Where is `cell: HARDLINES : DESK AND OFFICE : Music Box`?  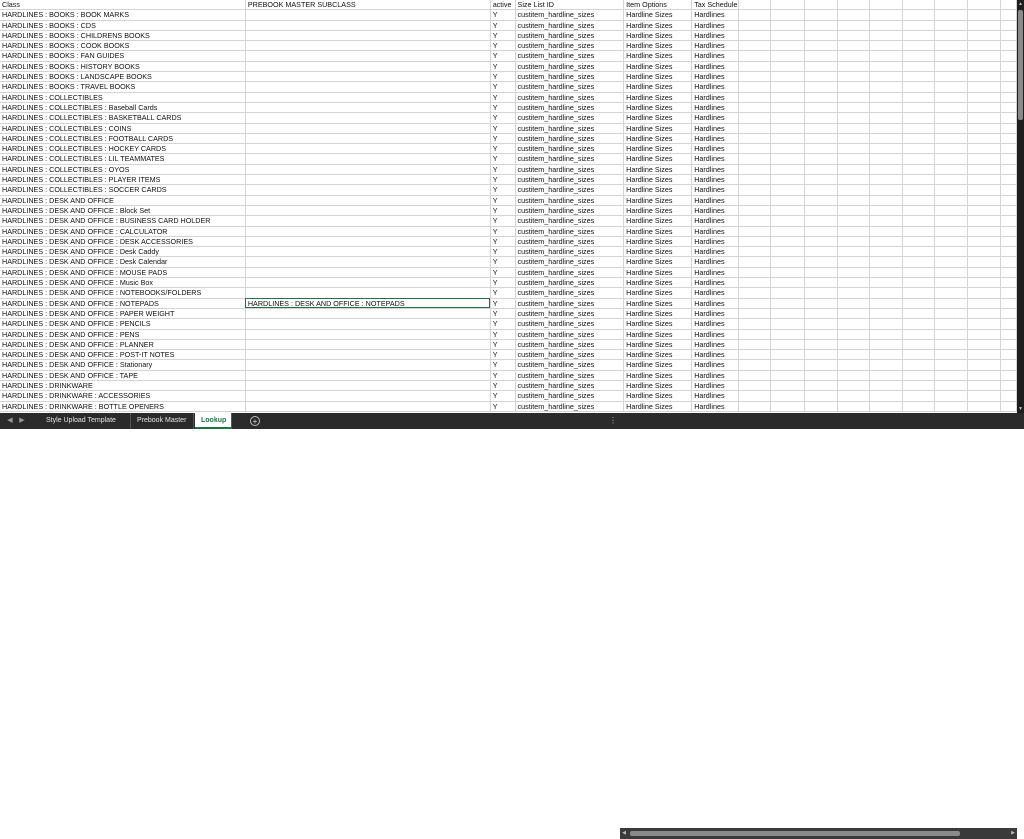
cell: HARDLINES : DESK AND OFFICE : Music Box is located at coordinates (123, 283).